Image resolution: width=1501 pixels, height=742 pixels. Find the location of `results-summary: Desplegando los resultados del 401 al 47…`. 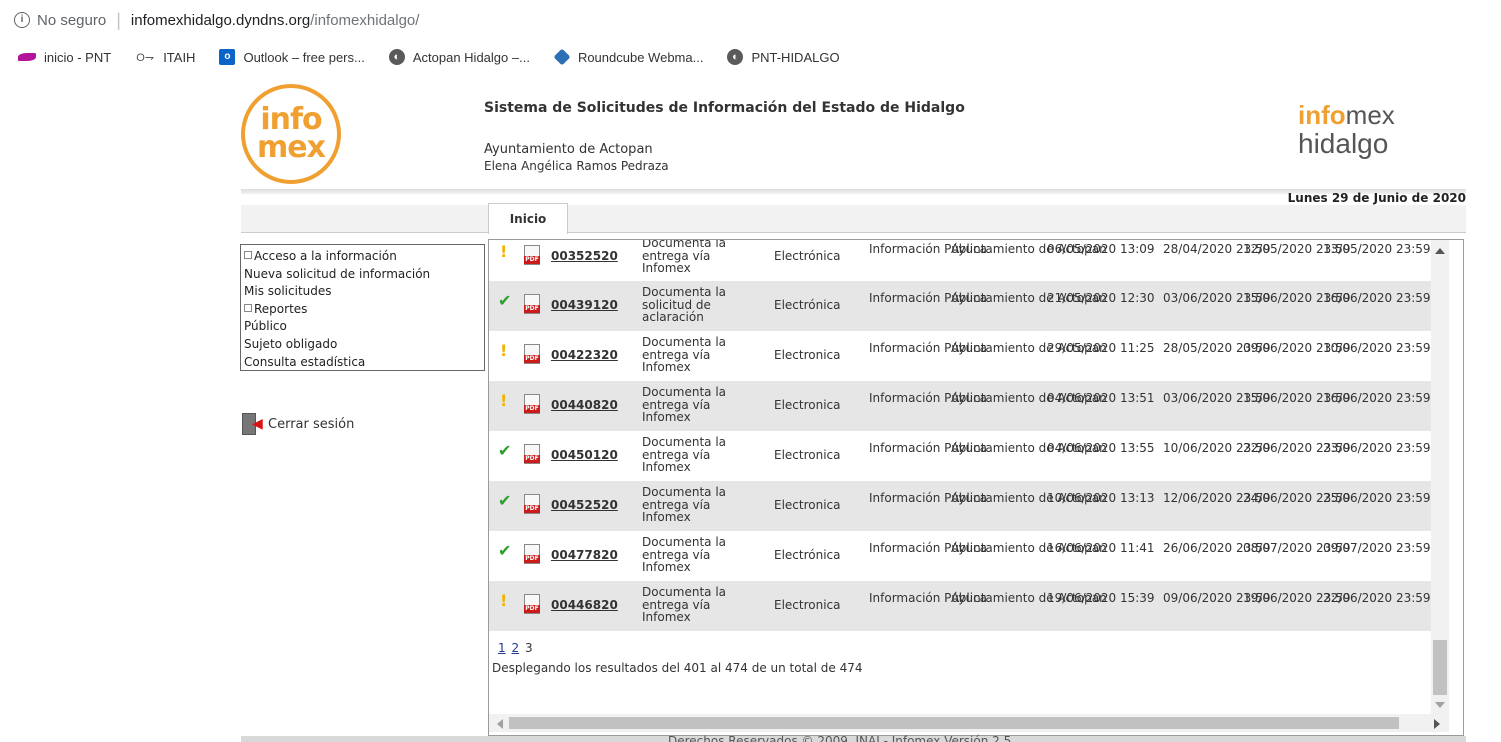

results-summary: Desplegando los resultados del 401 al 47… is located at coordinates (677, 668).